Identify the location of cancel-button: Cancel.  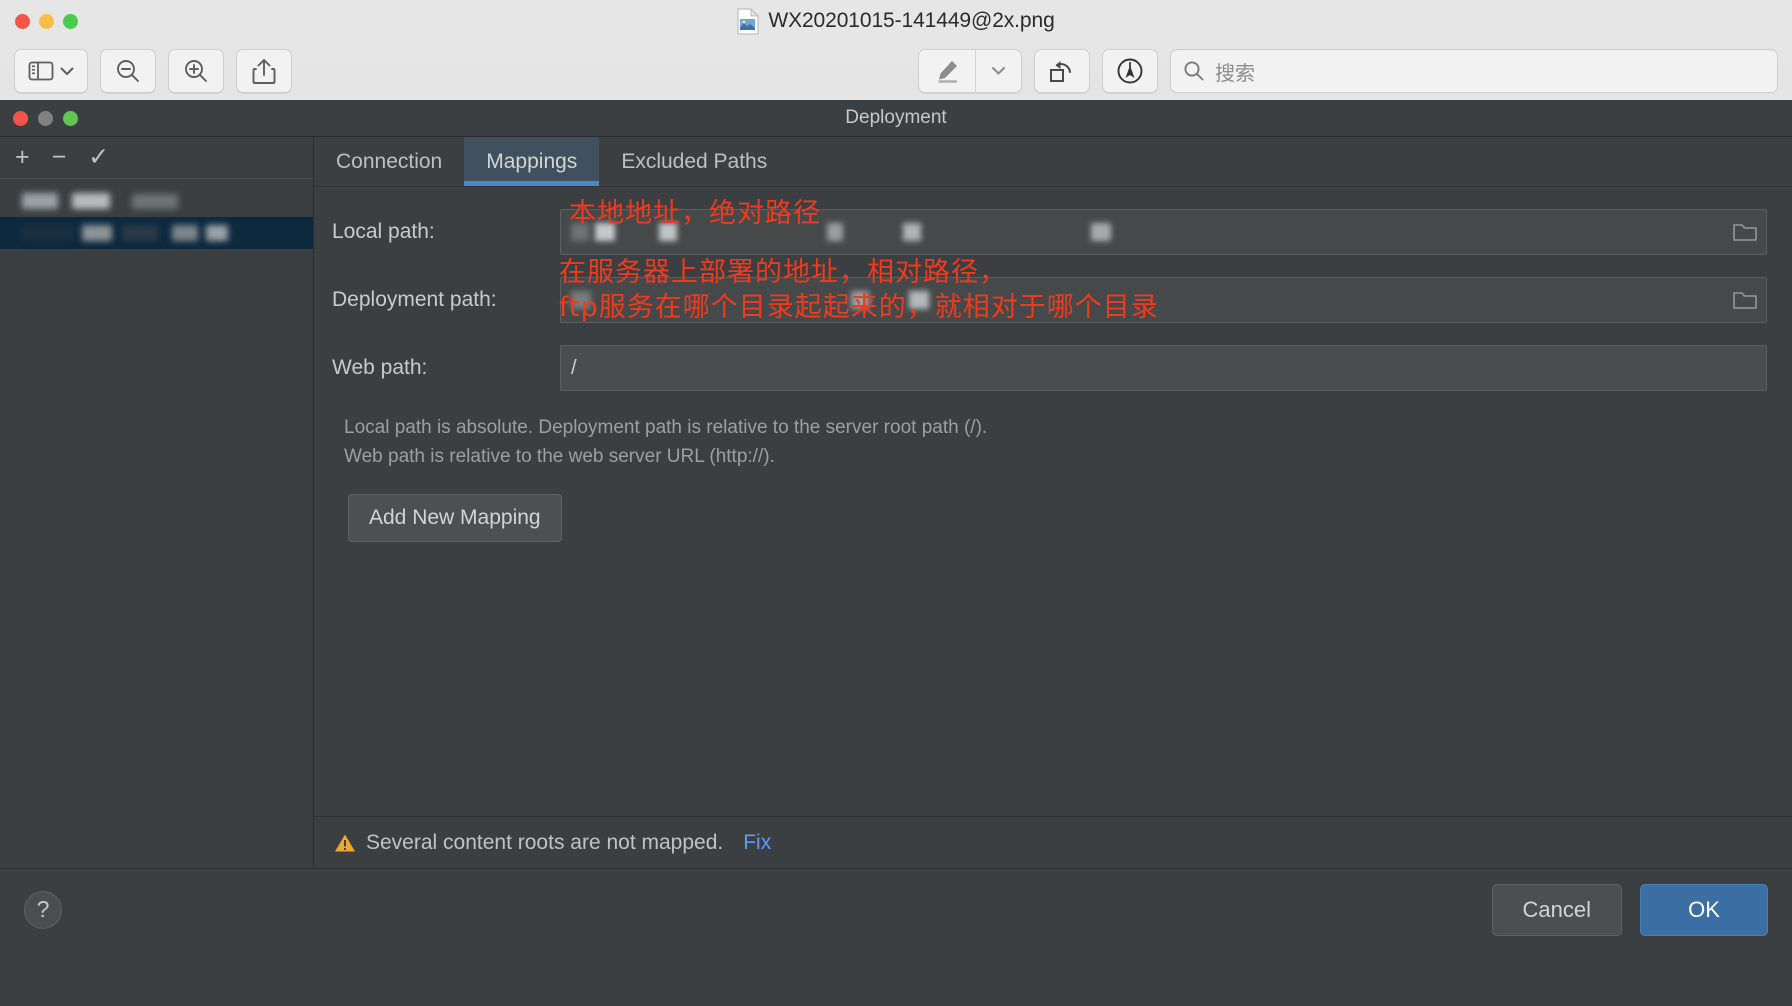
(1556, 909).